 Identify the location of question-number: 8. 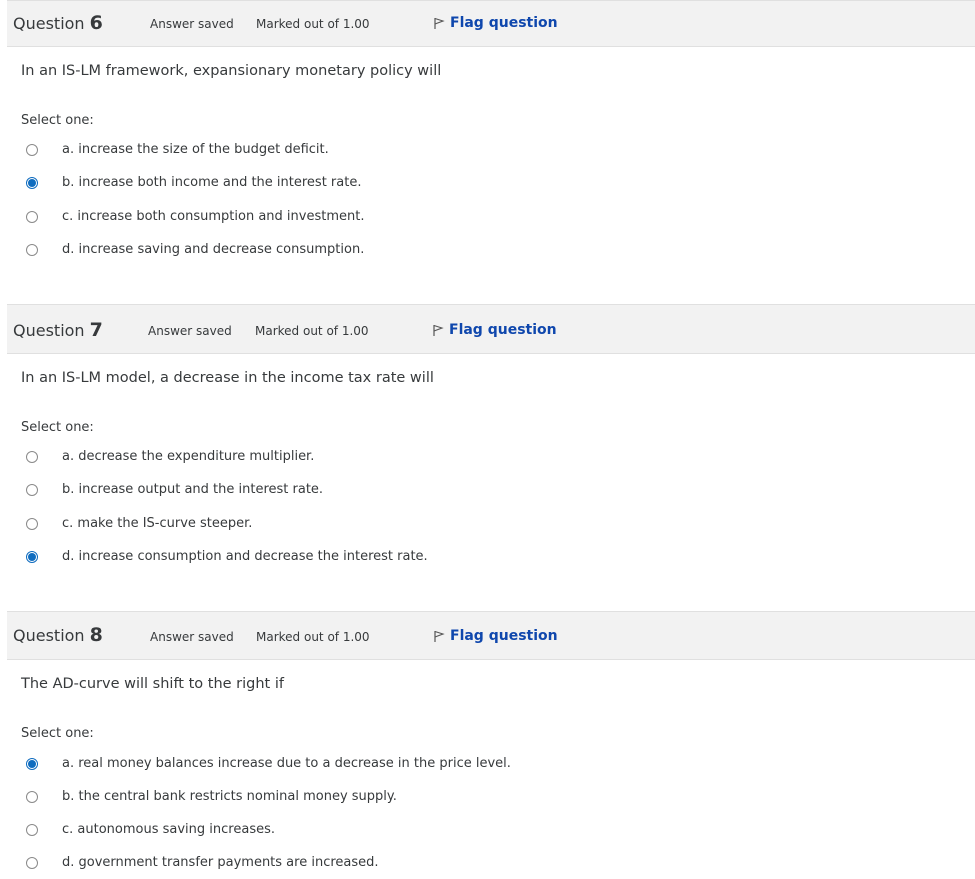
(96, 635).